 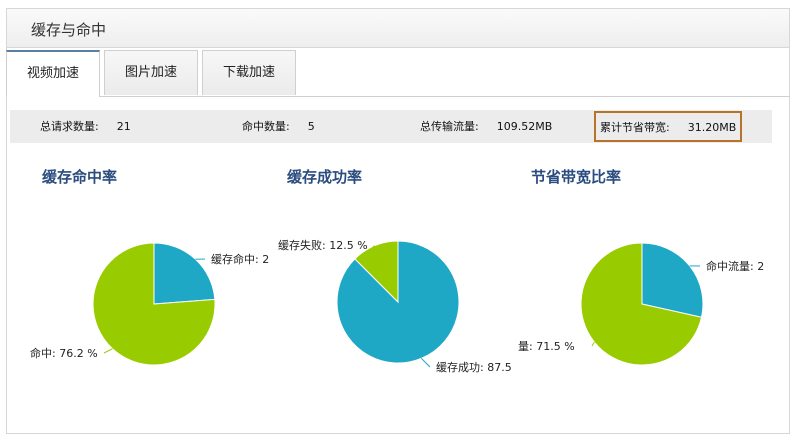 I want to click on pie-data-label: 量: 71.5 %, so click(x=546, y=346).